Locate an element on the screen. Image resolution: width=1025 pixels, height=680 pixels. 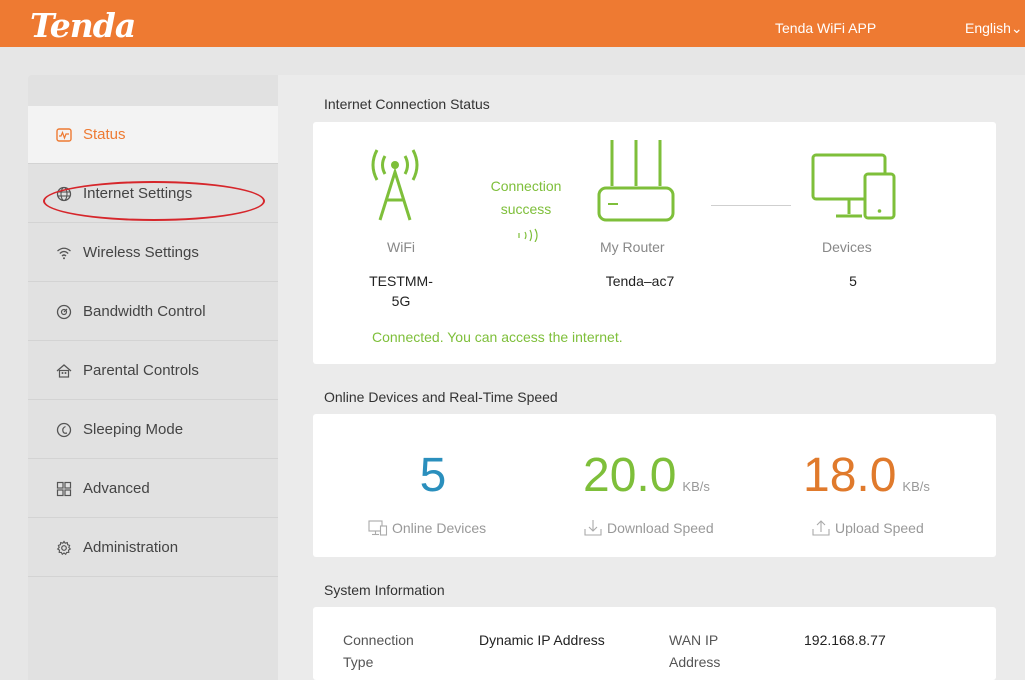
sidebar-item-sleeping-mode: Sleeping Mode is located at coordinates (153, 430).